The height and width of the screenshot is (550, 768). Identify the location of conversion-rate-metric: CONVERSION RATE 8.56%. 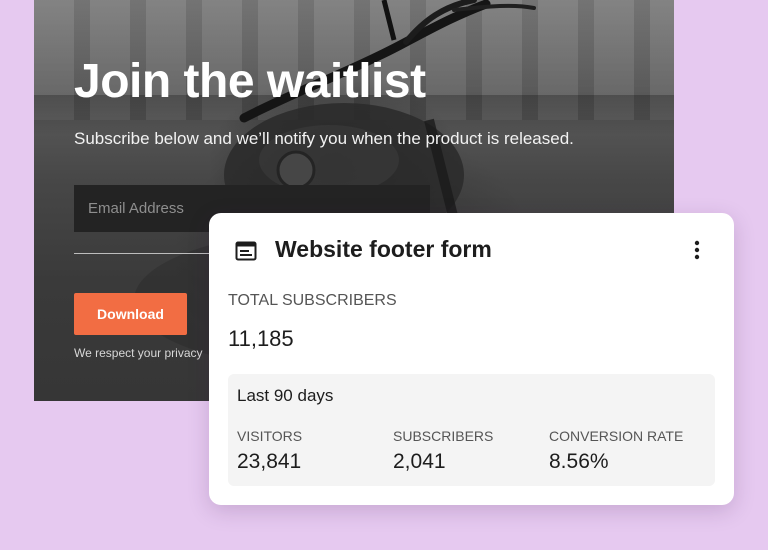
(616, 451).